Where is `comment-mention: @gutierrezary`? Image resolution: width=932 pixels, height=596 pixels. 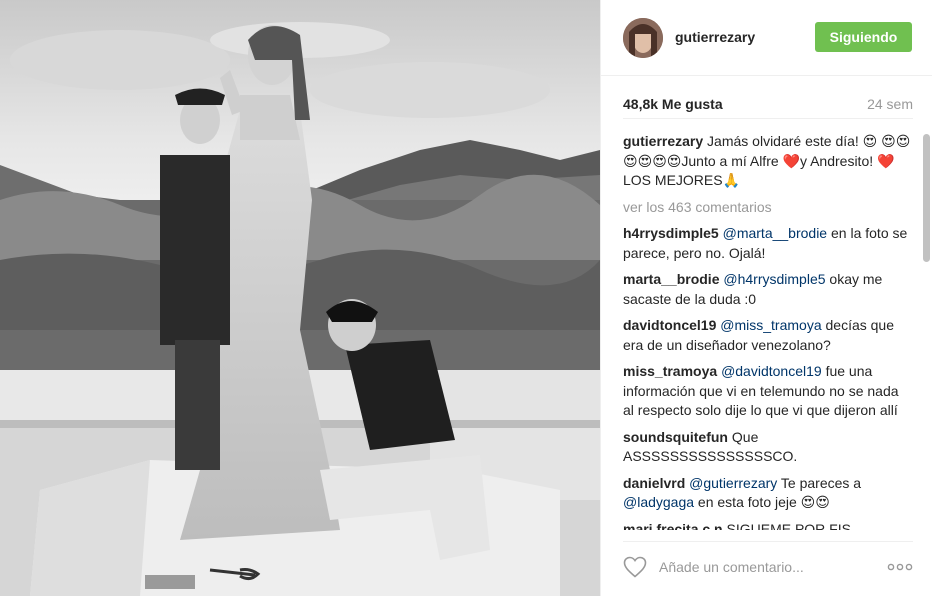
comment-mention: @gutierrezary is located at coordinates (733, 483).